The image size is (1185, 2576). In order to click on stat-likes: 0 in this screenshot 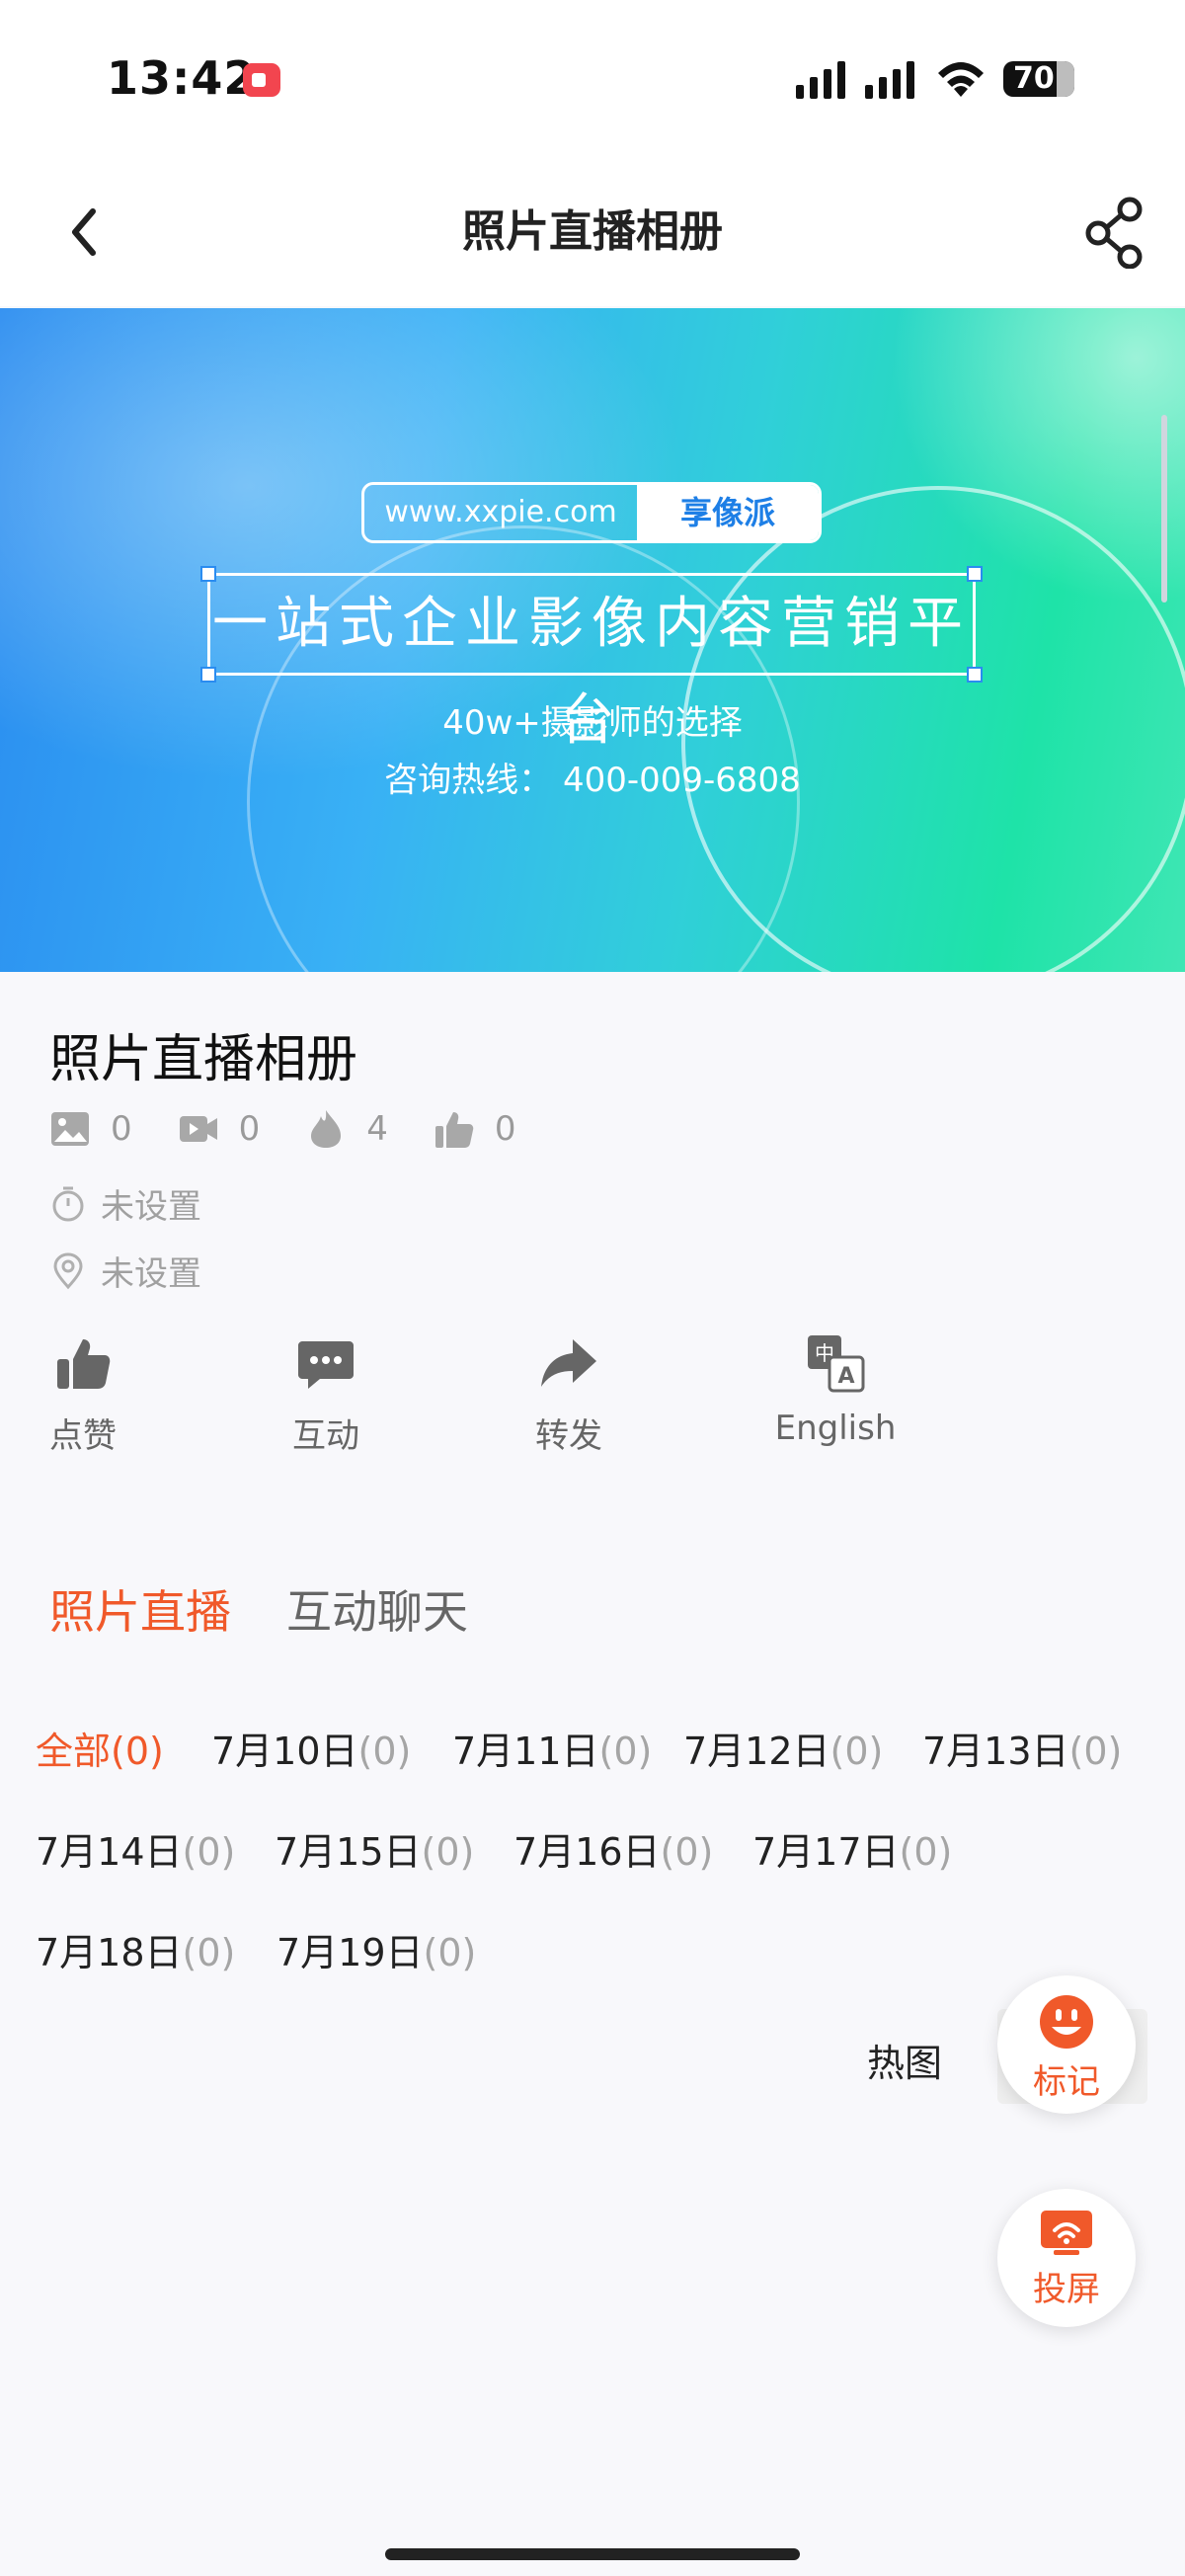, I will do `click(475, 1129)`.